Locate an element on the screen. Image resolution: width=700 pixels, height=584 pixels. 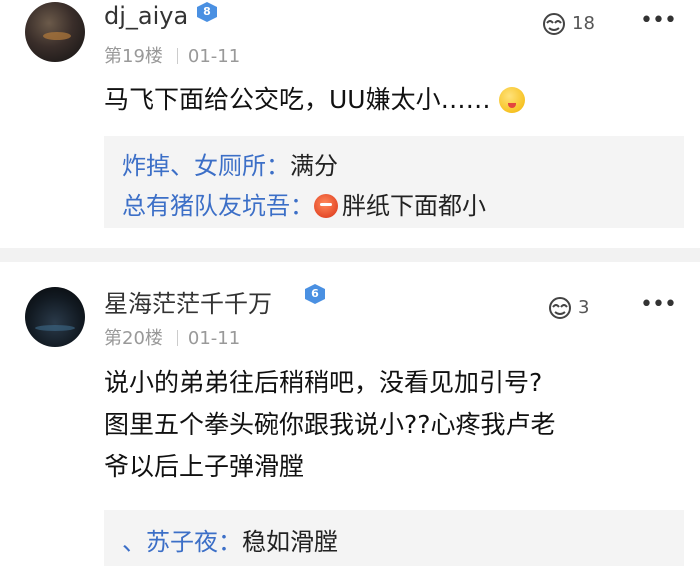
like-button: 18 is located at coordinates (567, 24).